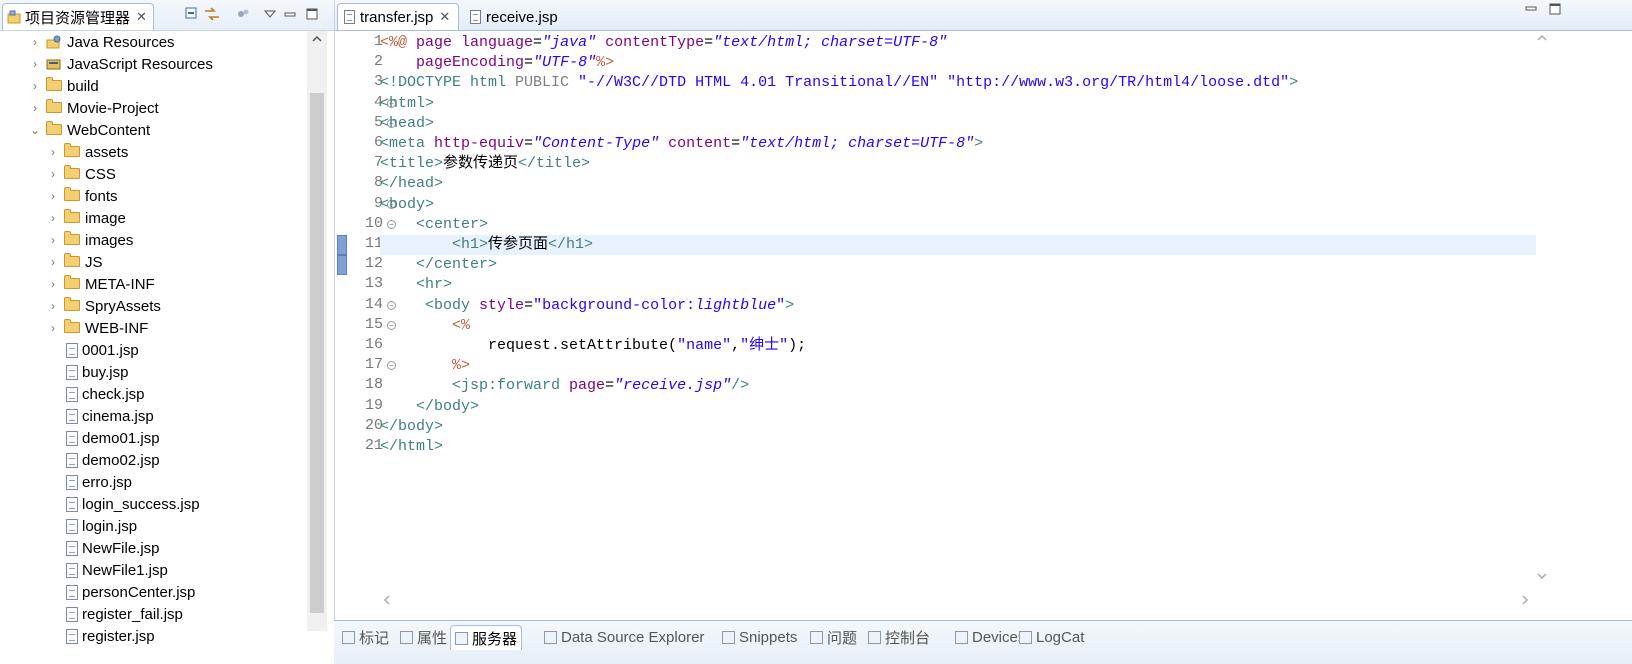 This screenshot has height=664, width=1632. I want to click on explorer-scrollbar, so click(317, 331).